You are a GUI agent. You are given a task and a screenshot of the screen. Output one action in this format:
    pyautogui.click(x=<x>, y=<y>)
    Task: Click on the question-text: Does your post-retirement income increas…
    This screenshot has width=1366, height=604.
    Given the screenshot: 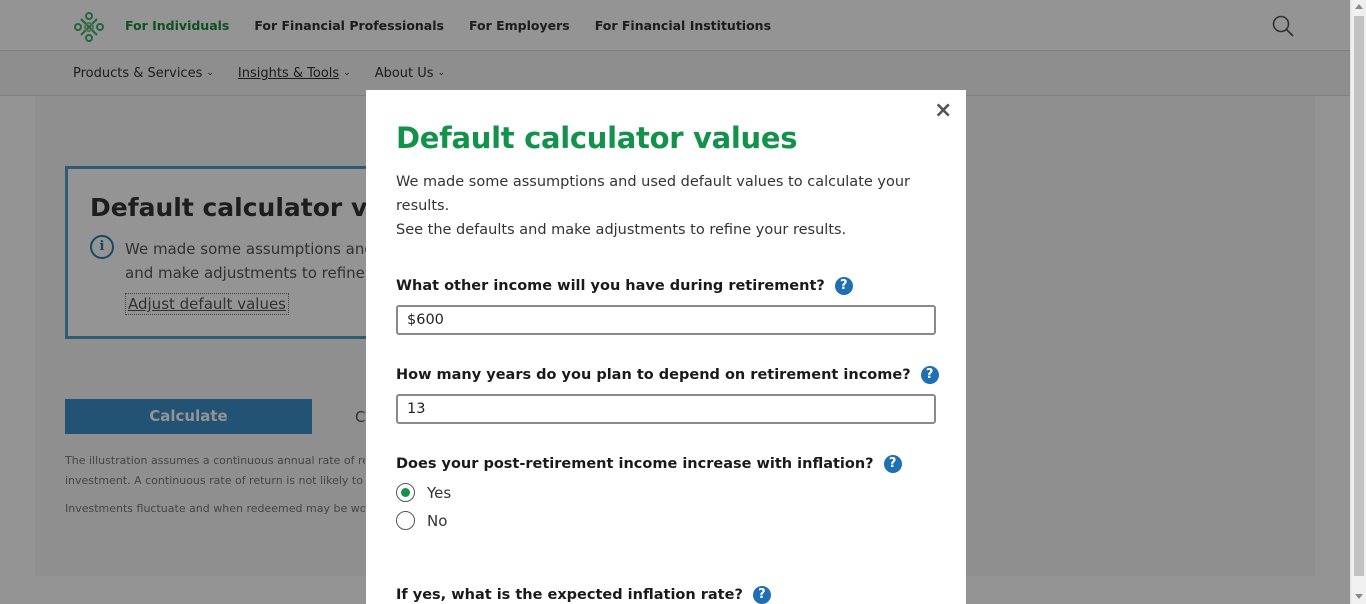 What is the action you would take?
    pyautogui.click(x=635, y=464)
    